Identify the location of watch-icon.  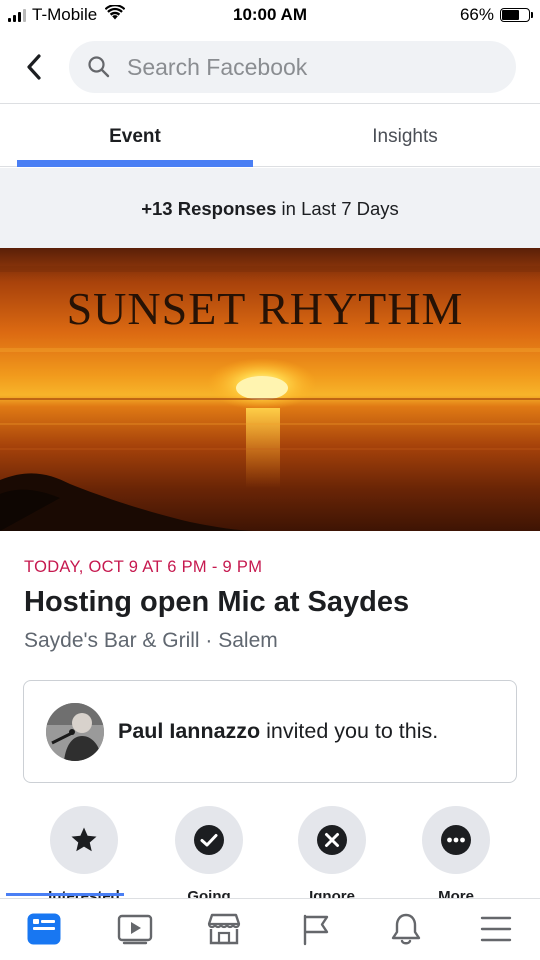
(135, 929).